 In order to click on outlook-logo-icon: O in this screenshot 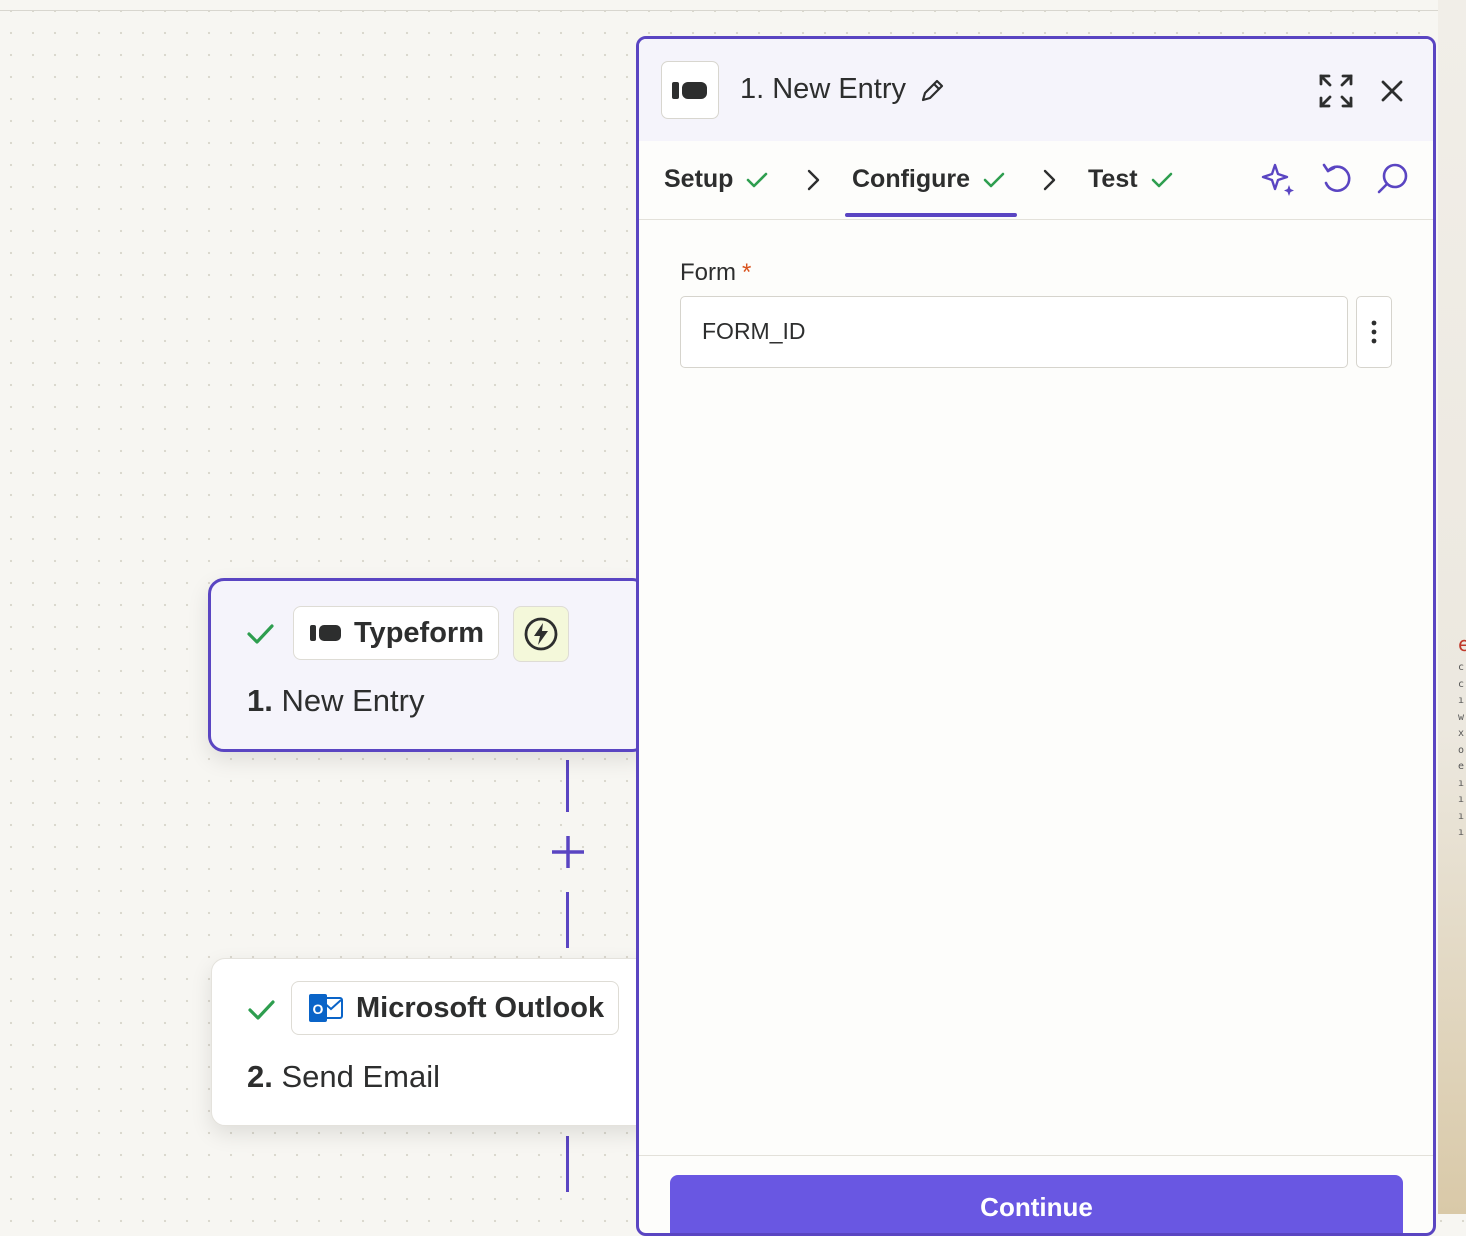, I will do `click(326, 1008)`.